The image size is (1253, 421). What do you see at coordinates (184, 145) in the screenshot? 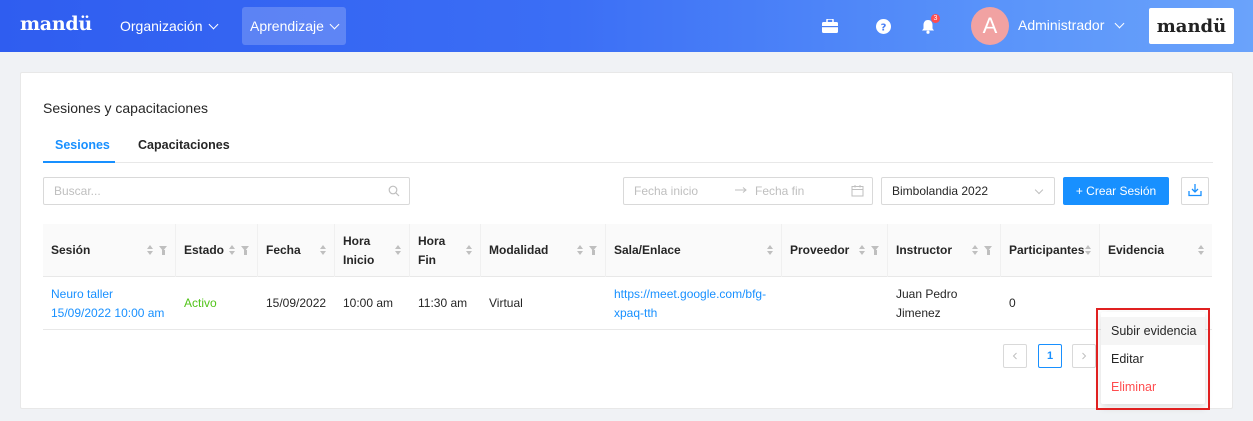
I see `tab-capacitaciones: Capacitaciones` at bounding box center [184, 145].